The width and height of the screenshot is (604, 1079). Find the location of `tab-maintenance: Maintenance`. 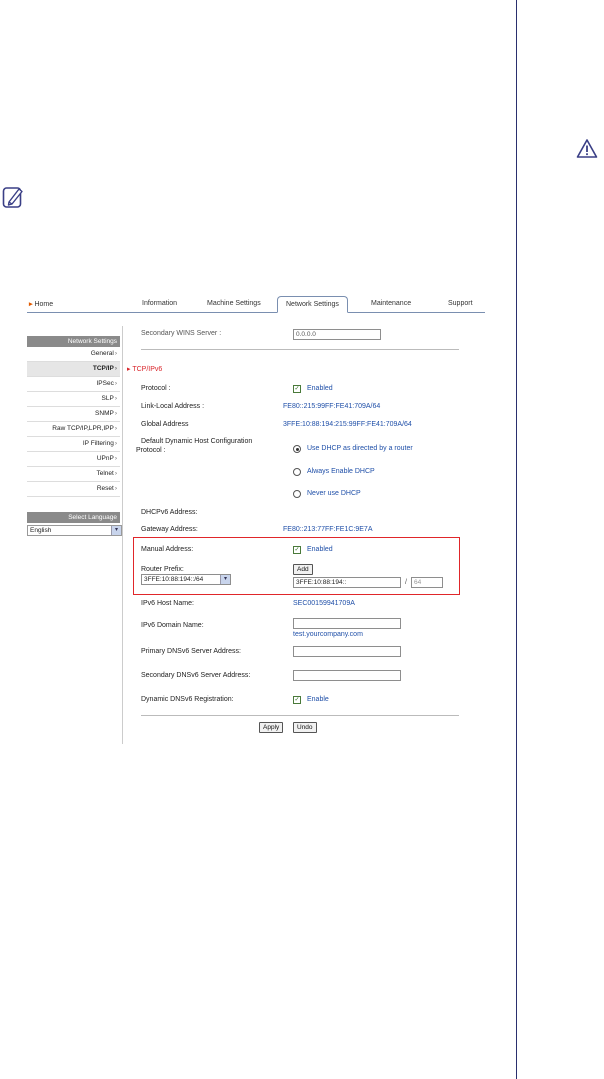

tab-maintenance: Maintenance is located at coordinates (391, 303).